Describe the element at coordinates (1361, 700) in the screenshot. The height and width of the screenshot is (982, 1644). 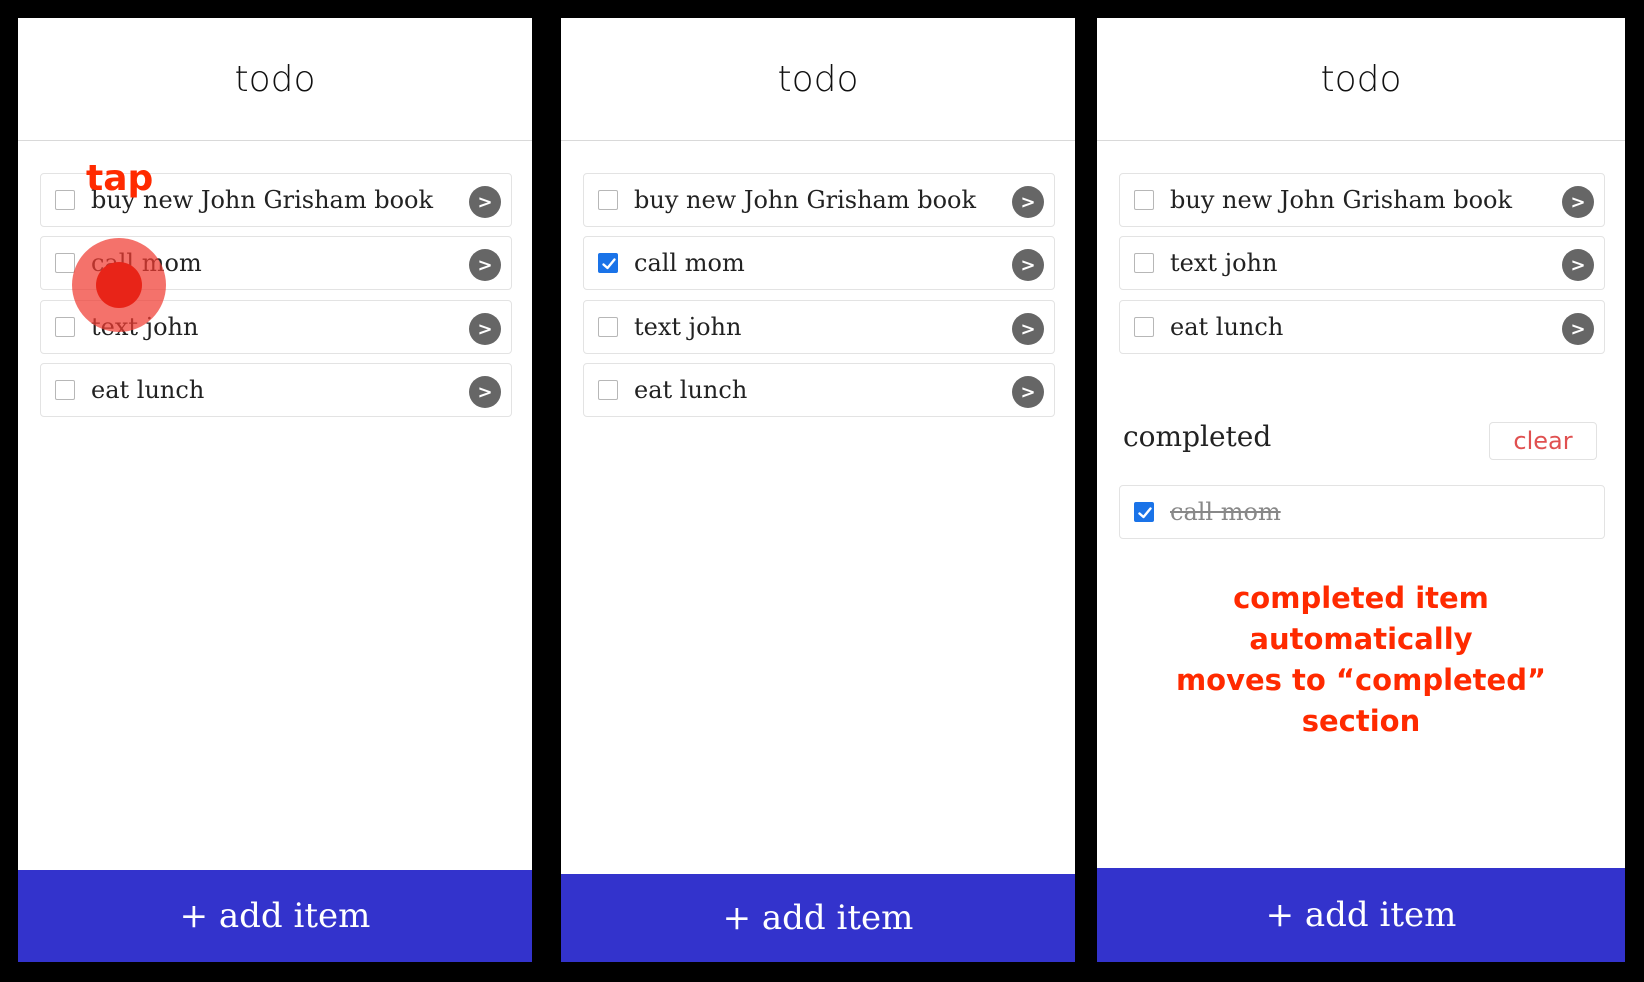
I see `annotation-line: moves to “completed” section` at that location.